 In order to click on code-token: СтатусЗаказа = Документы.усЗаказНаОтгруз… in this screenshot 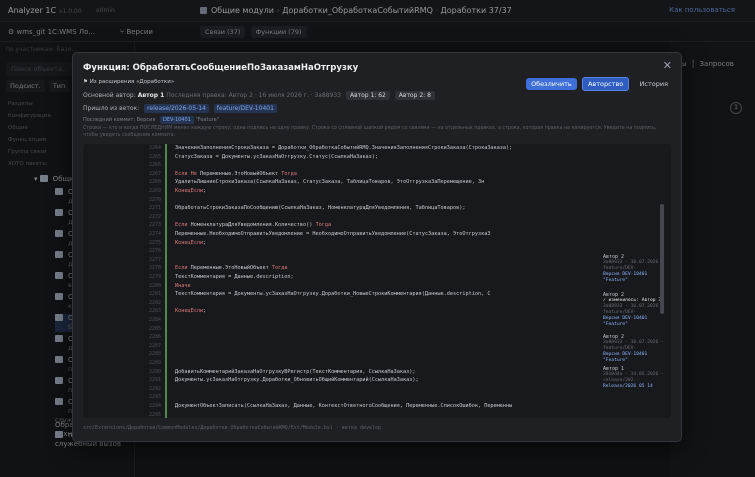, I will do `click(277, 156)`.